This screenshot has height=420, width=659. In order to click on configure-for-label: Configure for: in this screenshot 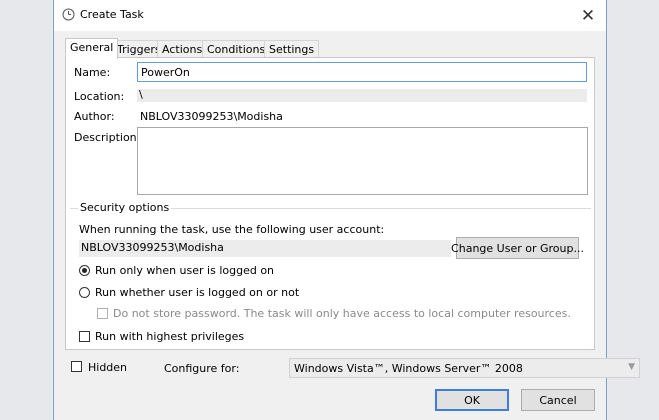, I will do `click(202, 368)`.